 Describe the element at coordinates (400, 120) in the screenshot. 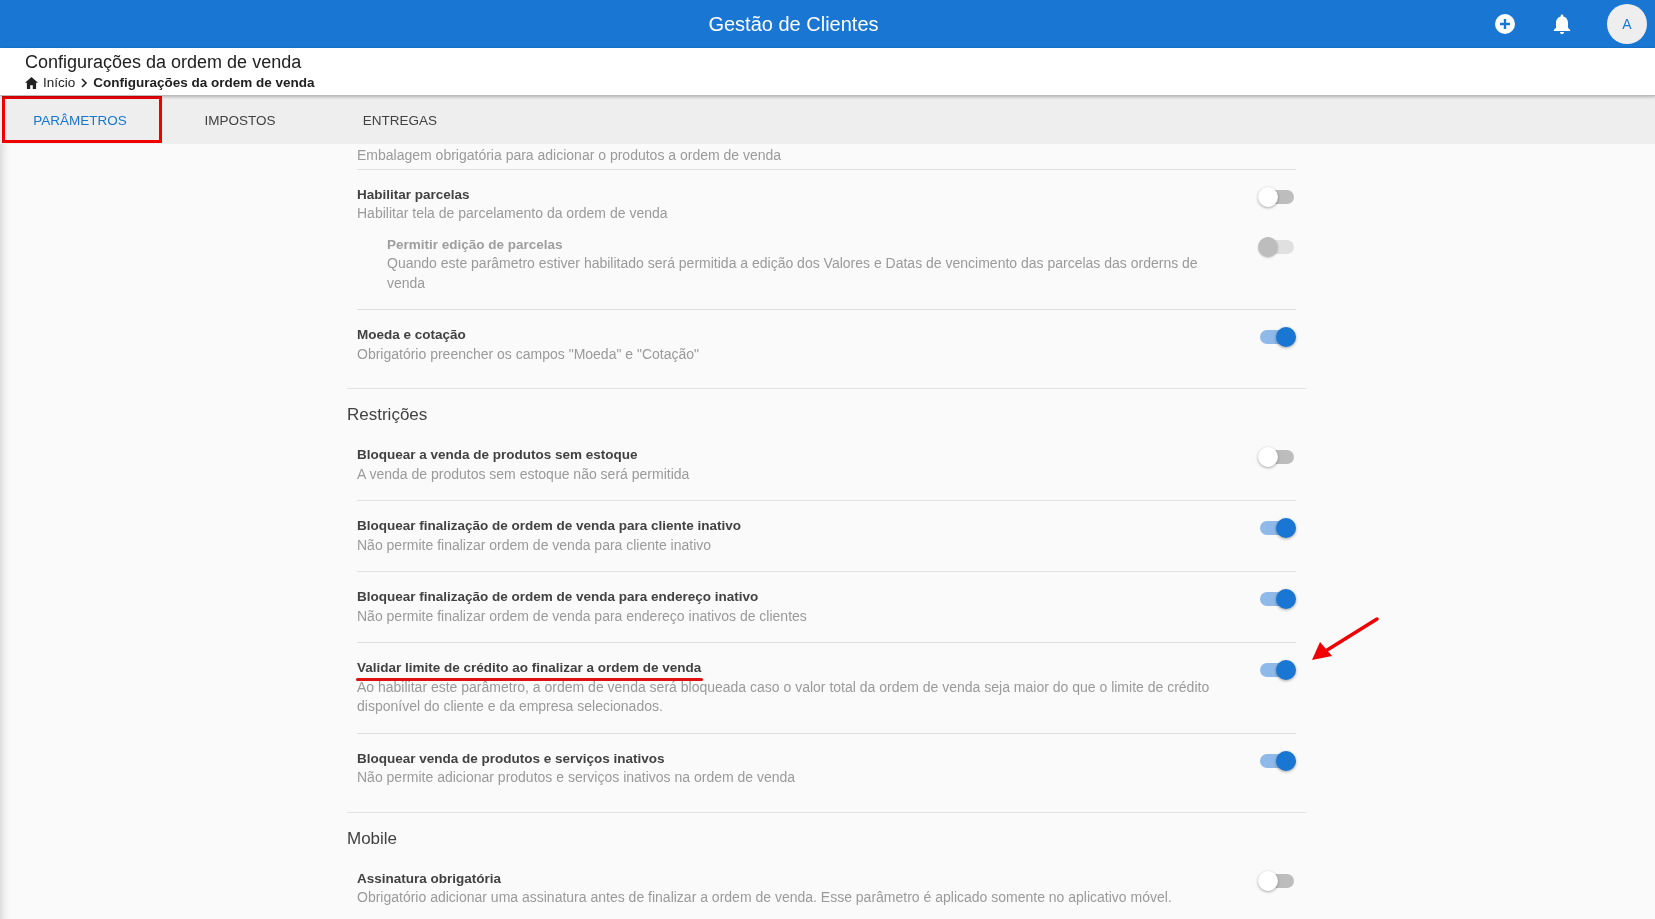

I see `tab: ENTREGAS` at that location.